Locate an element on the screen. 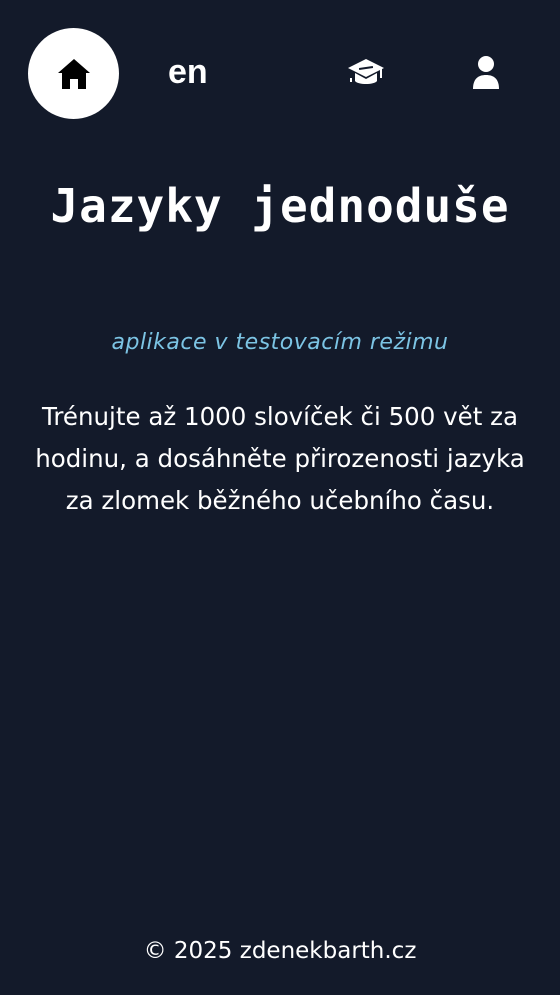 This screenshot has width=560, height=995. home-button is located at coordinates (73, 73).